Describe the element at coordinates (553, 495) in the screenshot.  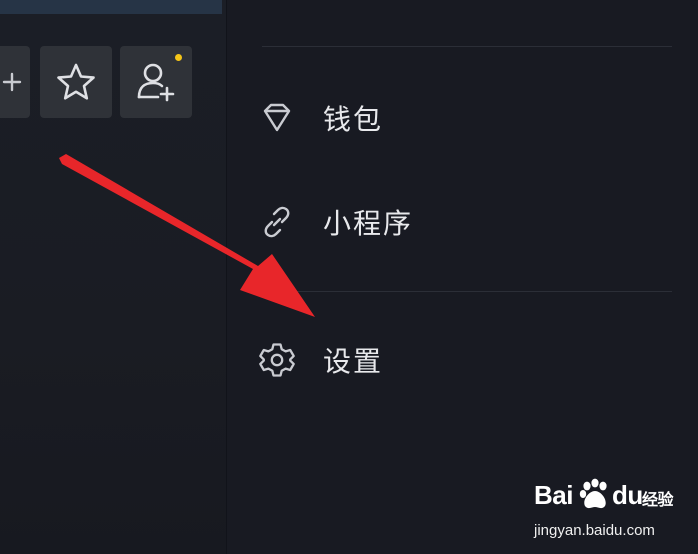
I see `watermark-brand-bai: Bai` at that location.